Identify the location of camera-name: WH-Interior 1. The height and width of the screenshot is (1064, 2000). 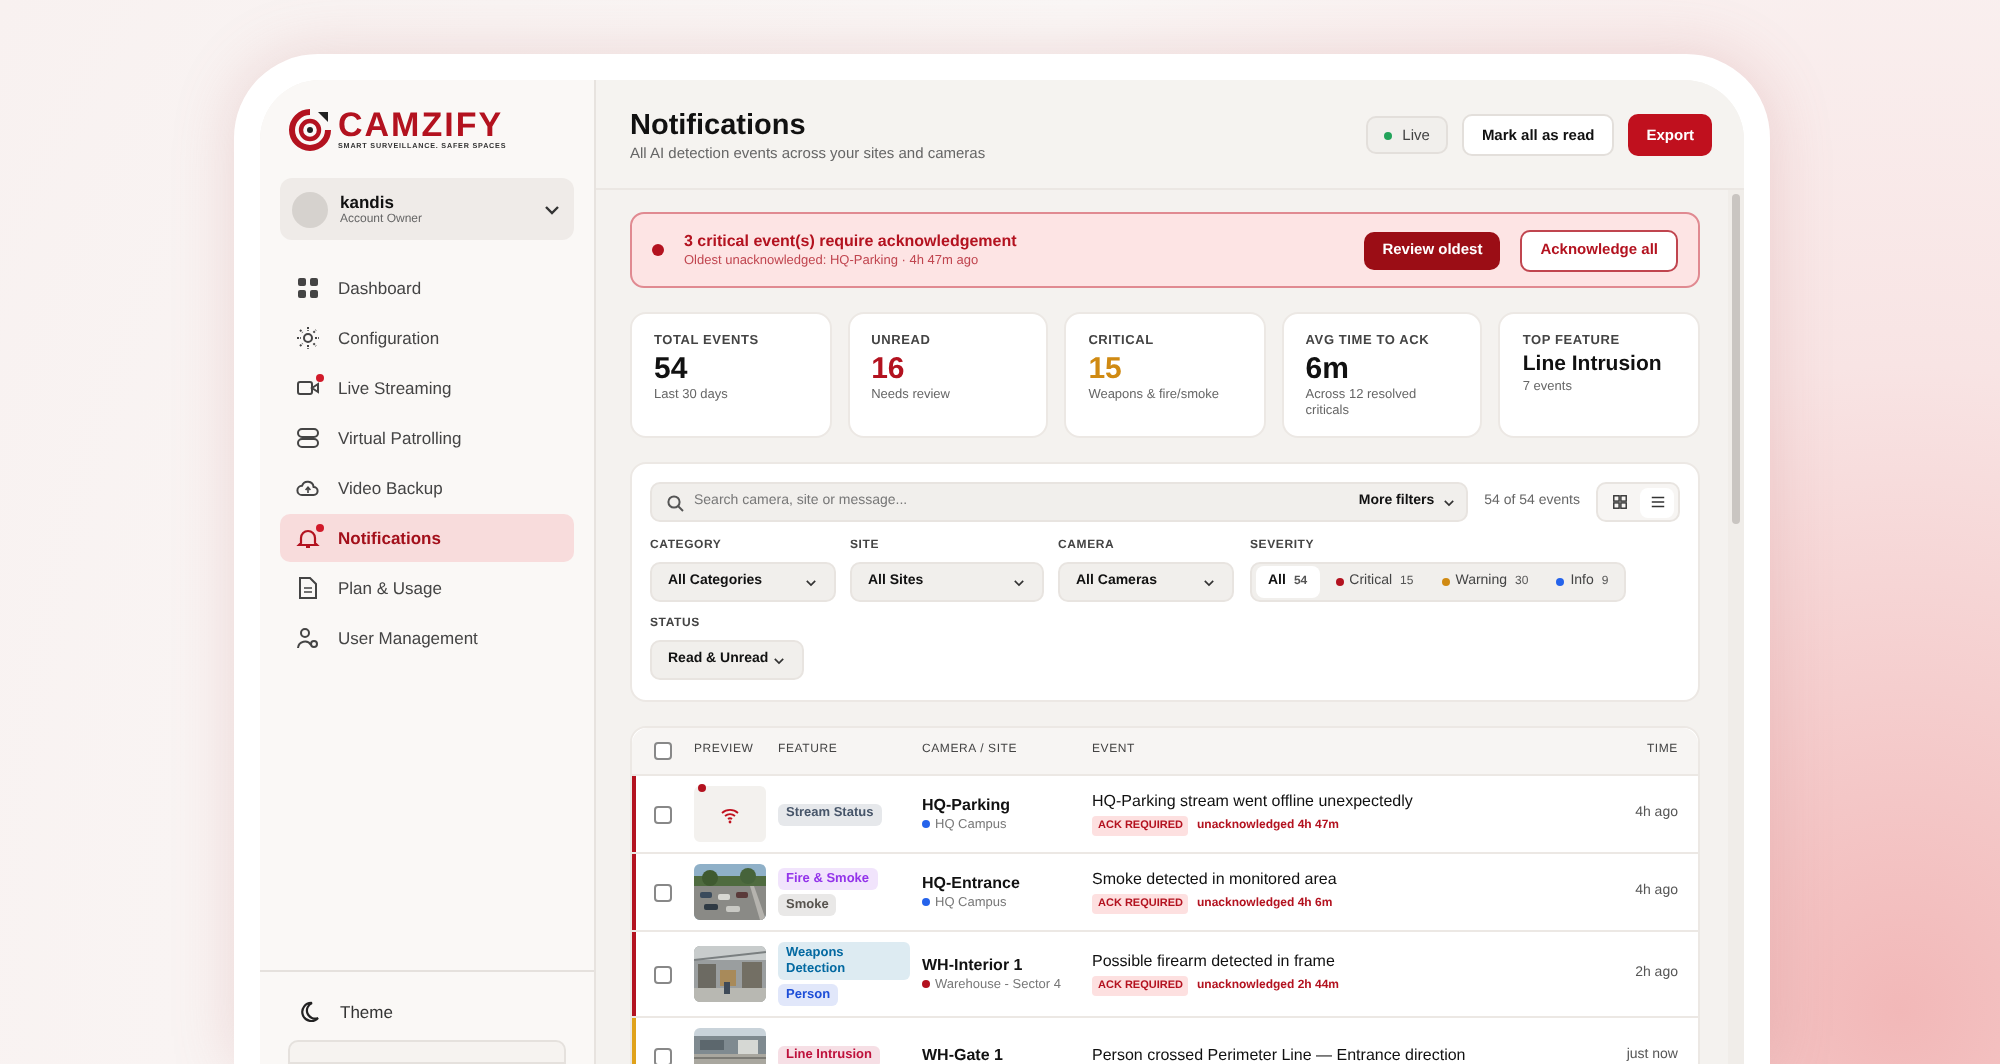
(973, 965).